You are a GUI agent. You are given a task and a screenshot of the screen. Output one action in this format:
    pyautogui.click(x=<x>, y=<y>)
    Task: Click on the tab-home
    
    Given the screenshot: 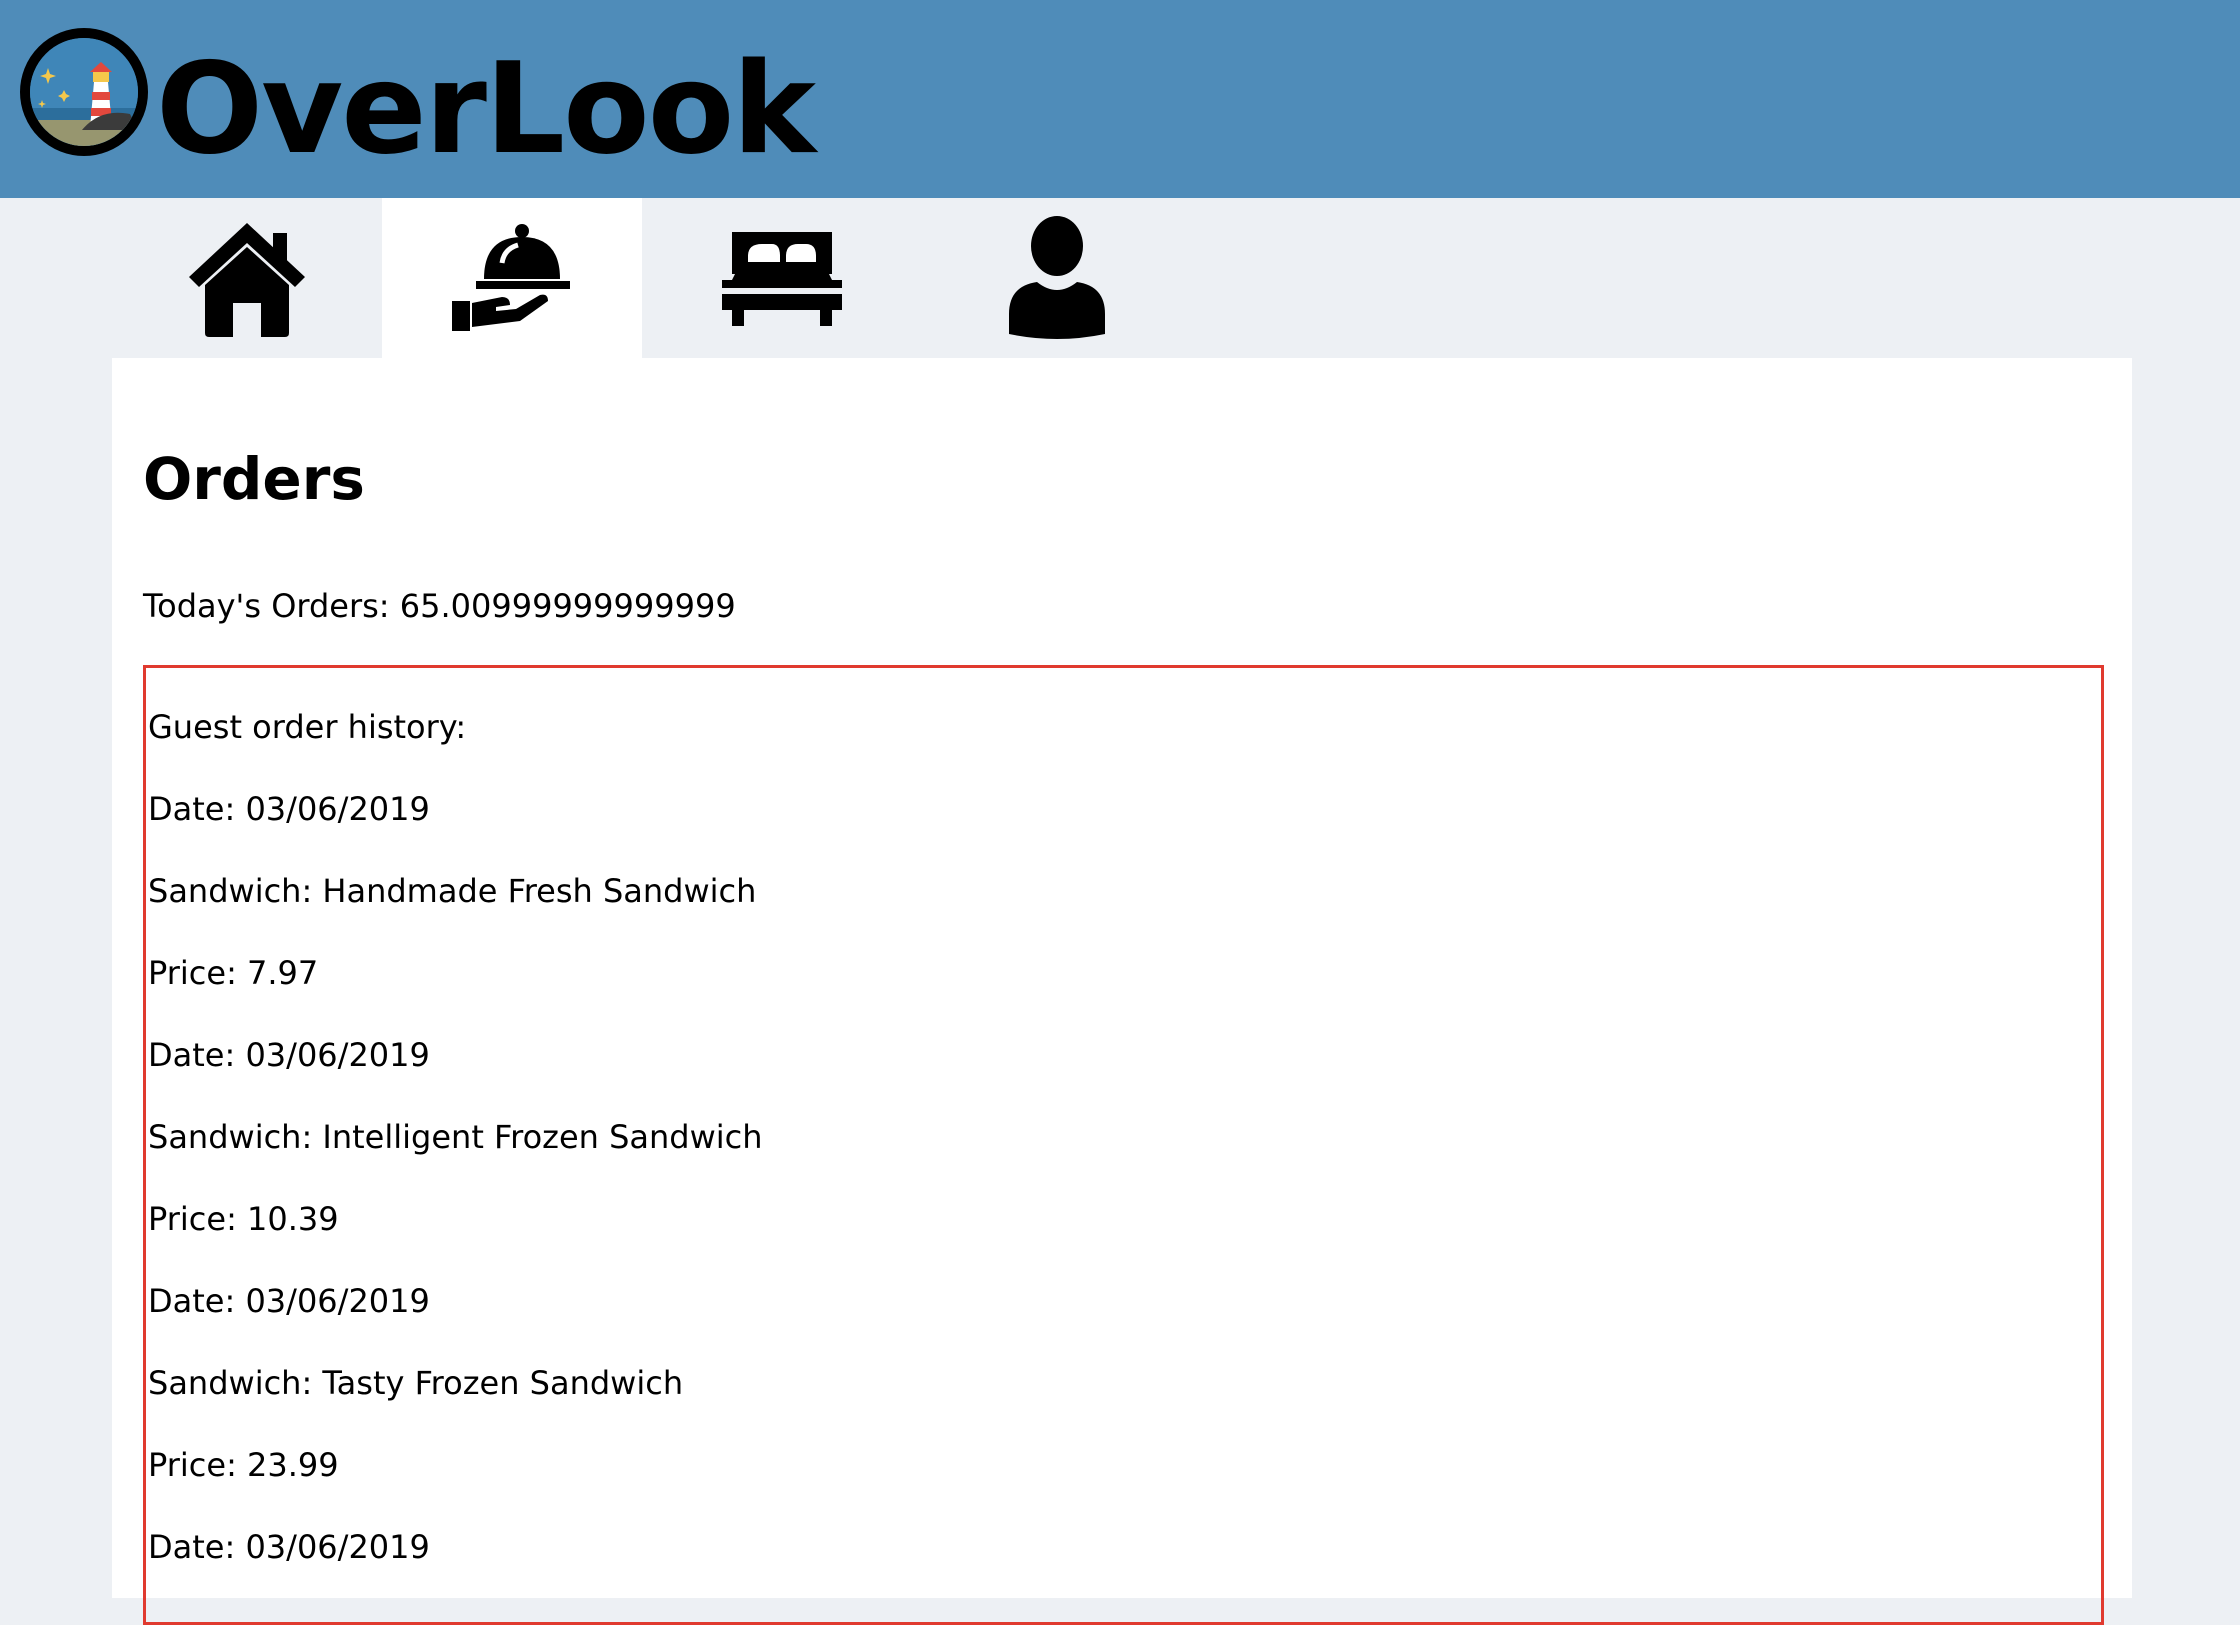 What is the action you would take?
    pyautogui.click(x=247, y=278)
    